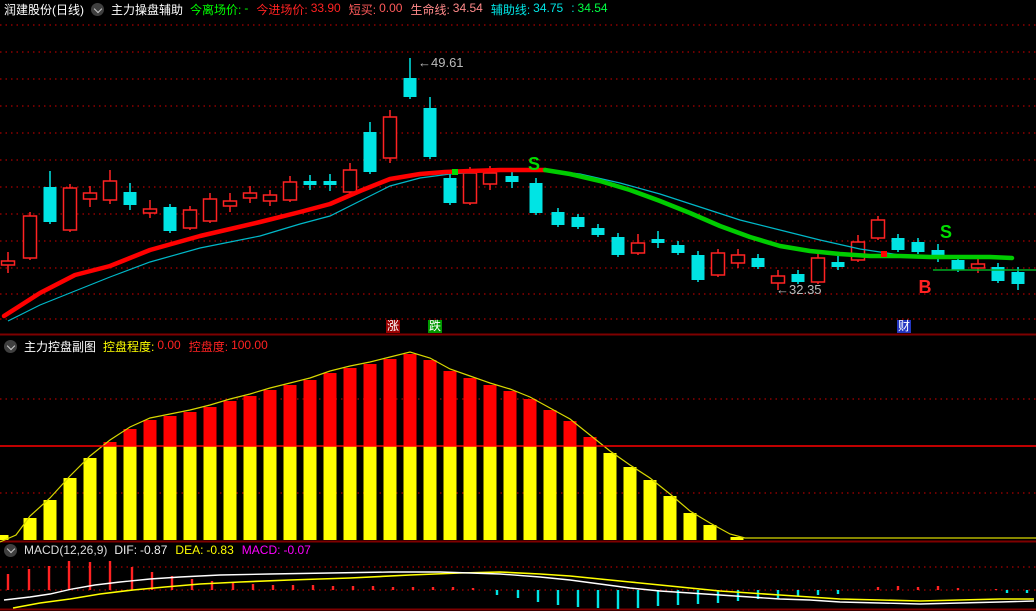  What do you see at coordinates (44, 10) in the screenshot?
I see `symbol-title: 润建股份(日线)` at bounding box center [44, 10].